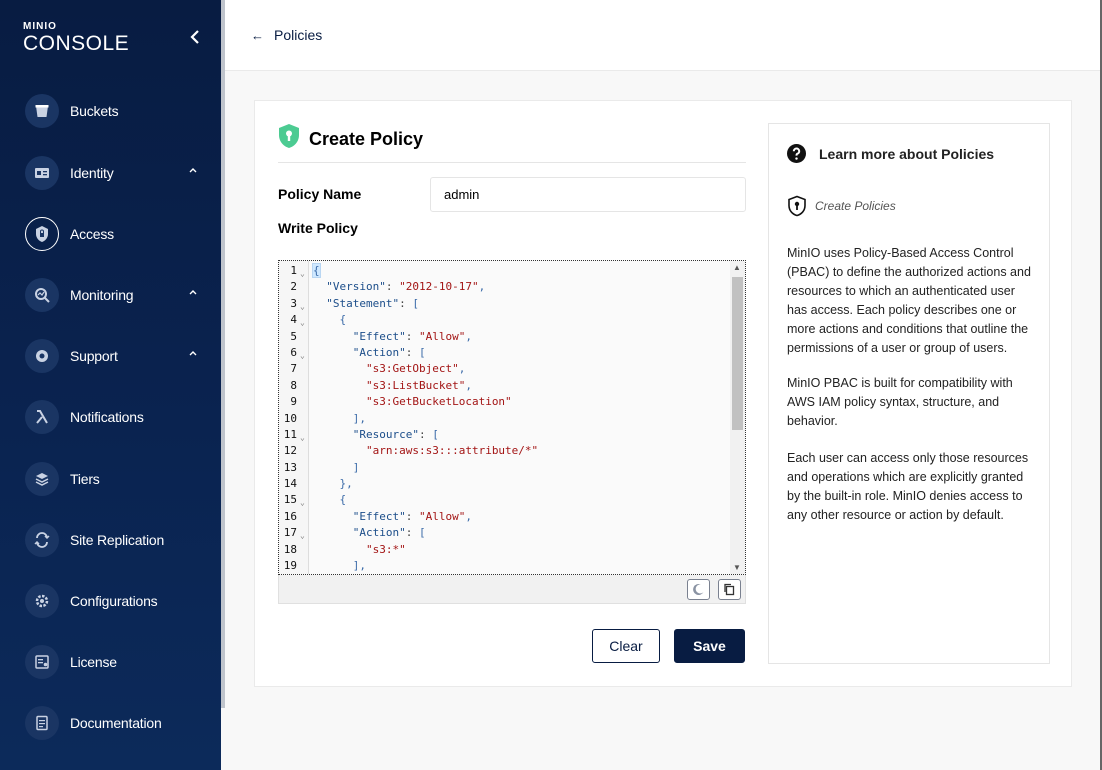 The height and width of the screenshot is (770, 1102). Describe the element at coordinates (286, 35) in the screenshot. I see `back-to-policies-link: ← Policies` at that location.